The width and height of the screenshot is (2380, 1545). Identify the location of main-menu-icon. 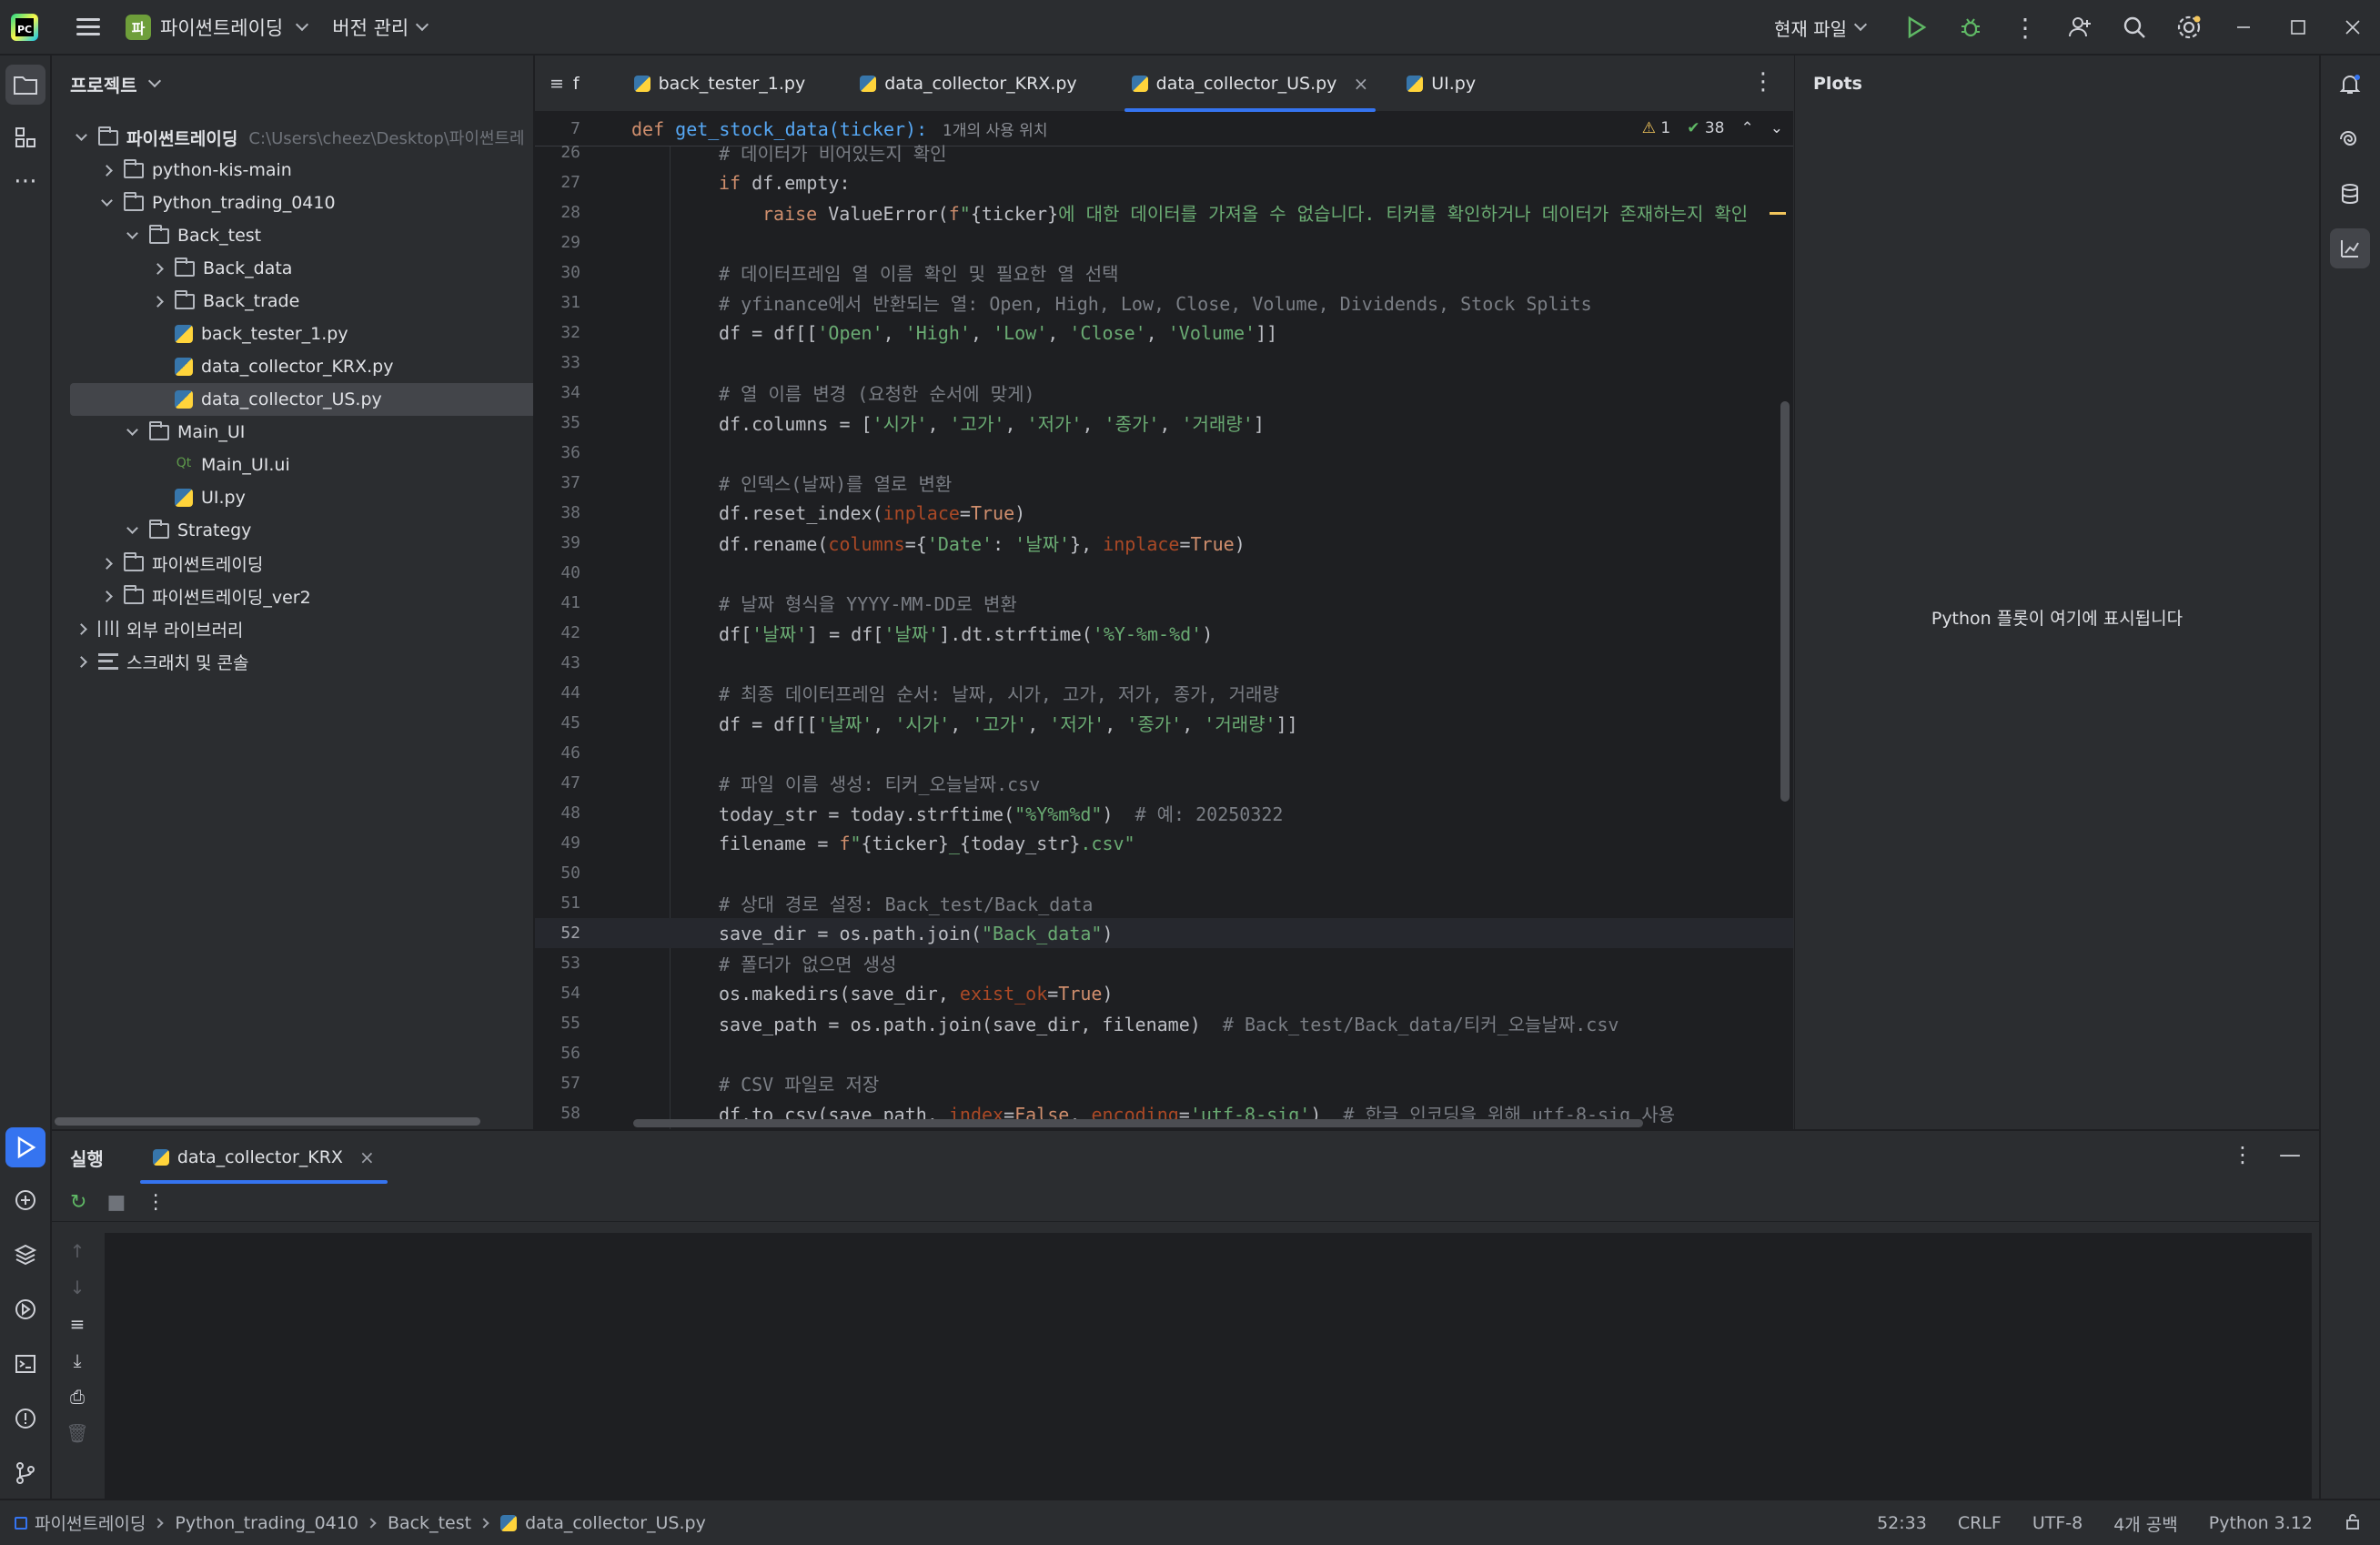
(88, 27).